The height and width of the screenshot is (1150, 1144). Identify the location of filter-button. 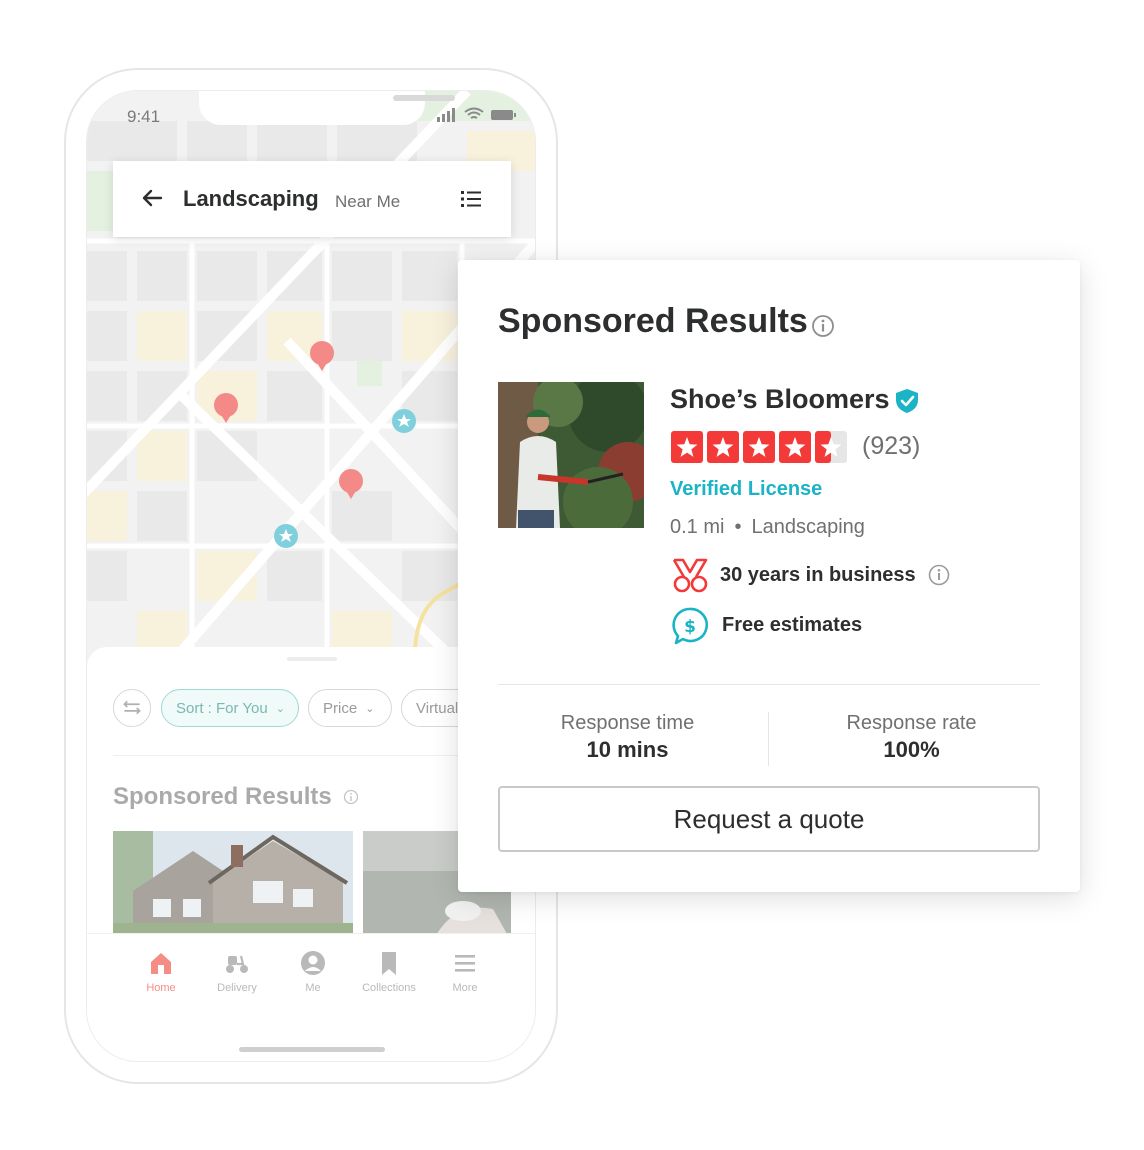
(132, 708).